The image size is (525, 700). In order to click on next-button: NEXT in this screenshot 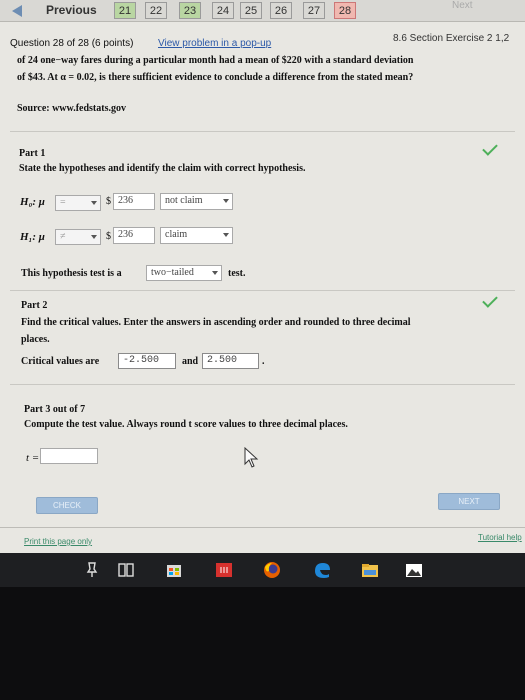, I will do `click(469, 501)`.